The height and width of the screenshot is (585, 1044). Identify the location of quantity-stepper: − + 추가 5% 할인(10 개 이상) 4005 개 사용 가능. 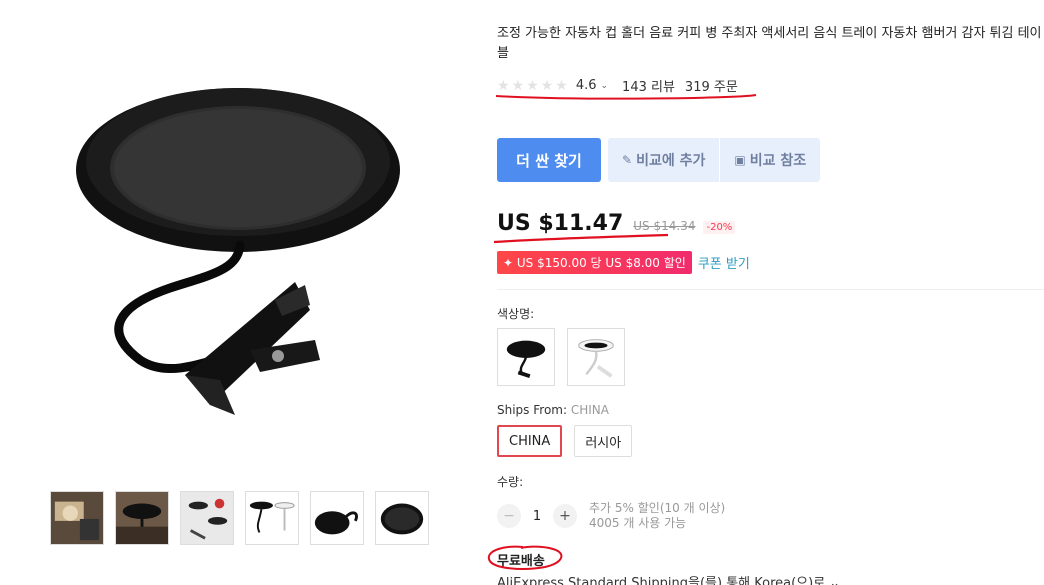
(611, 516).